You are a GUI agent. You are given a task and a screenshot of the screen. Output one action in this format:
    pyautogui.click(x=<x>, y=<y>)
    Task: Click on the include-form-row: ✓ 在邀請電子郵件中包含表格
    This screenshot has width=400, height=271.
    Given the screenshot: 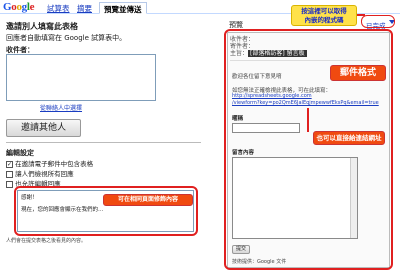 What is the action you would take?
    pyautogui.click(x=49, y=163)
    